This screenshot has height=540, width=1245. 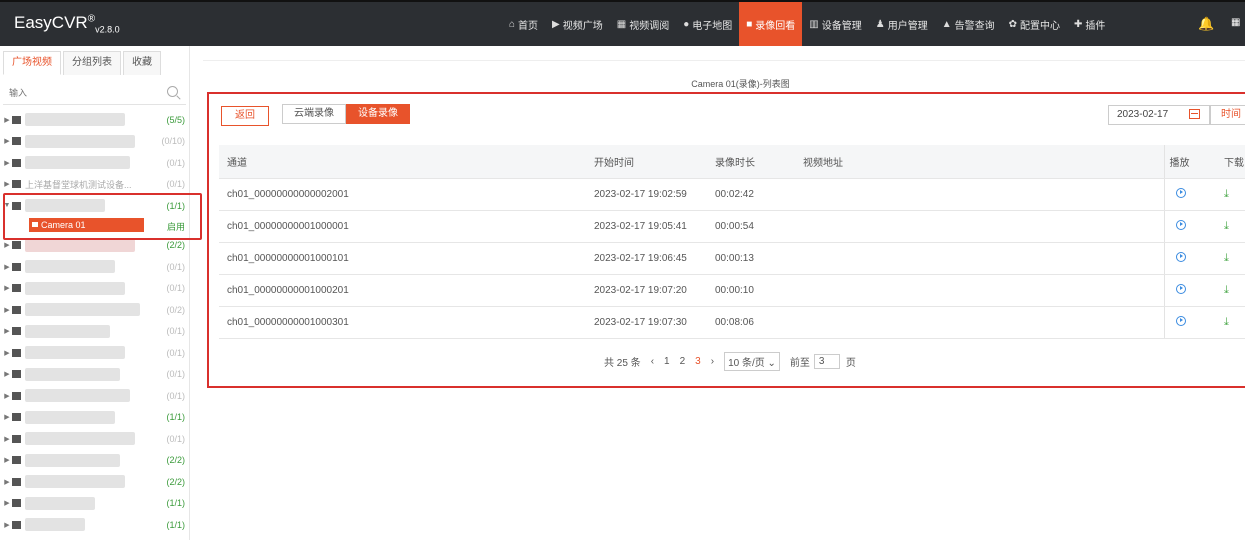 I want to click on col-duration: 录像时长, so click(x=751, y=162).